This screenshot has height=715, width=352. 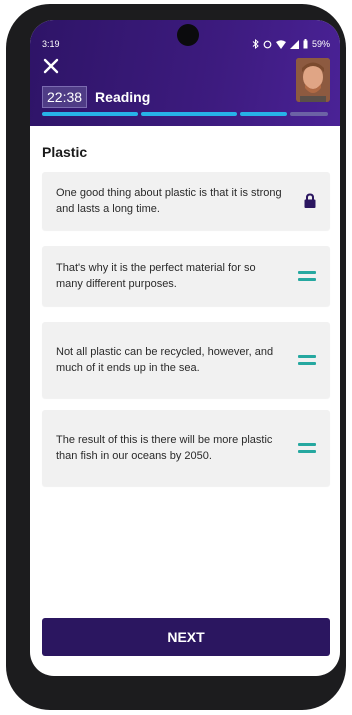 I want to click on status-icons: 59%, so click(x=291, y=44).